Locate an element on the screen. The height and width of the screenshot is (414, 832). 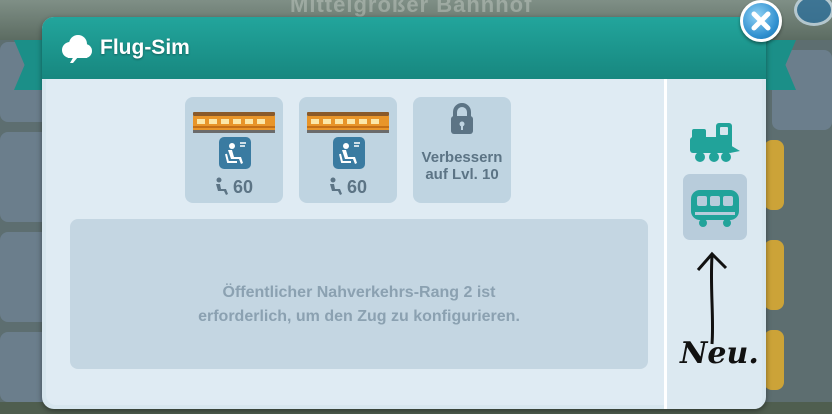
sidebar-item-wagon is located at coordinates (715, 207).